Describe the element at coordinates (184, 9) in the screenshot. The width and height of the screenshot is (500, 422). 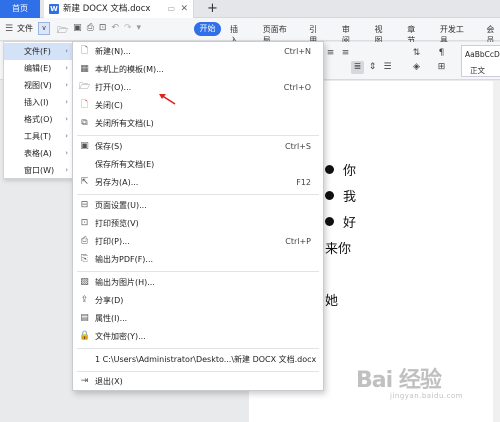
I see `close-tab-icon: ✕` at that location.